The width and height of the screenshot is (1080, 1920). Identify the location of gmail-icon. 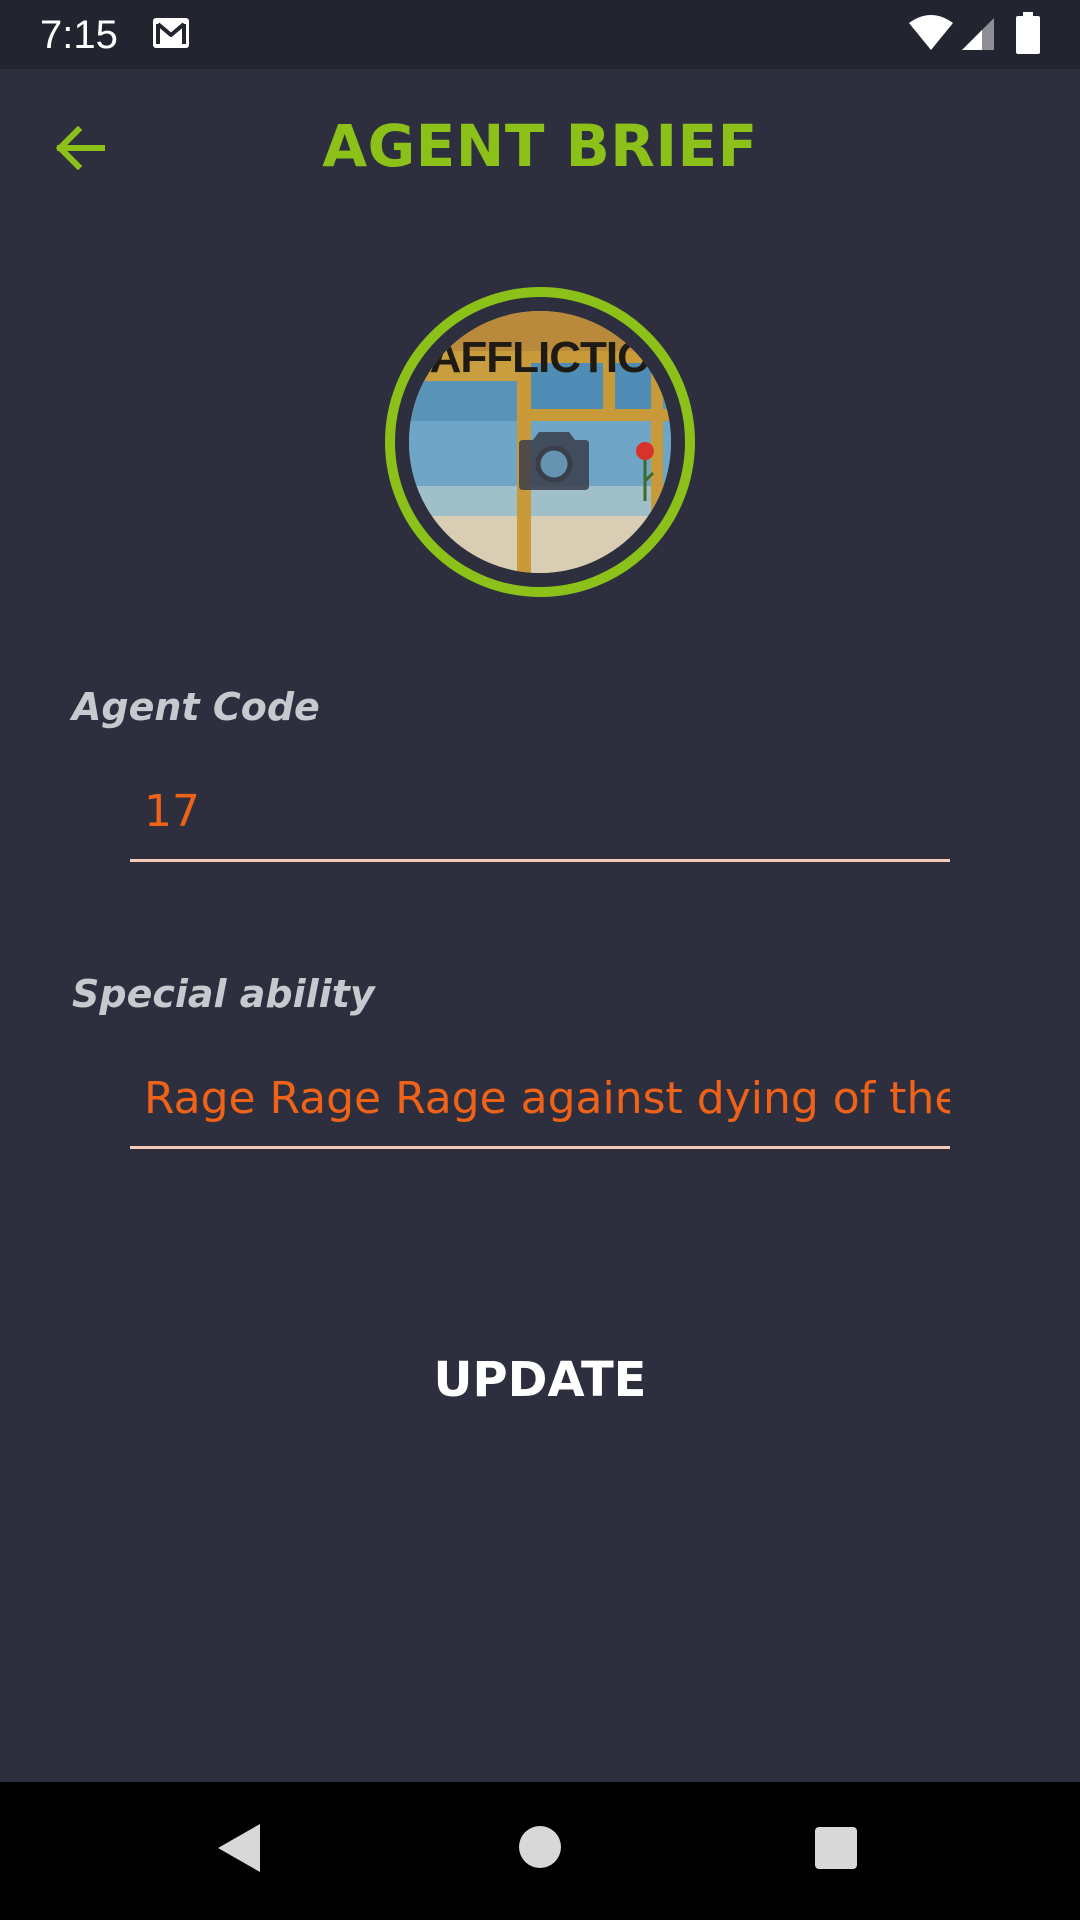
(171, 33).